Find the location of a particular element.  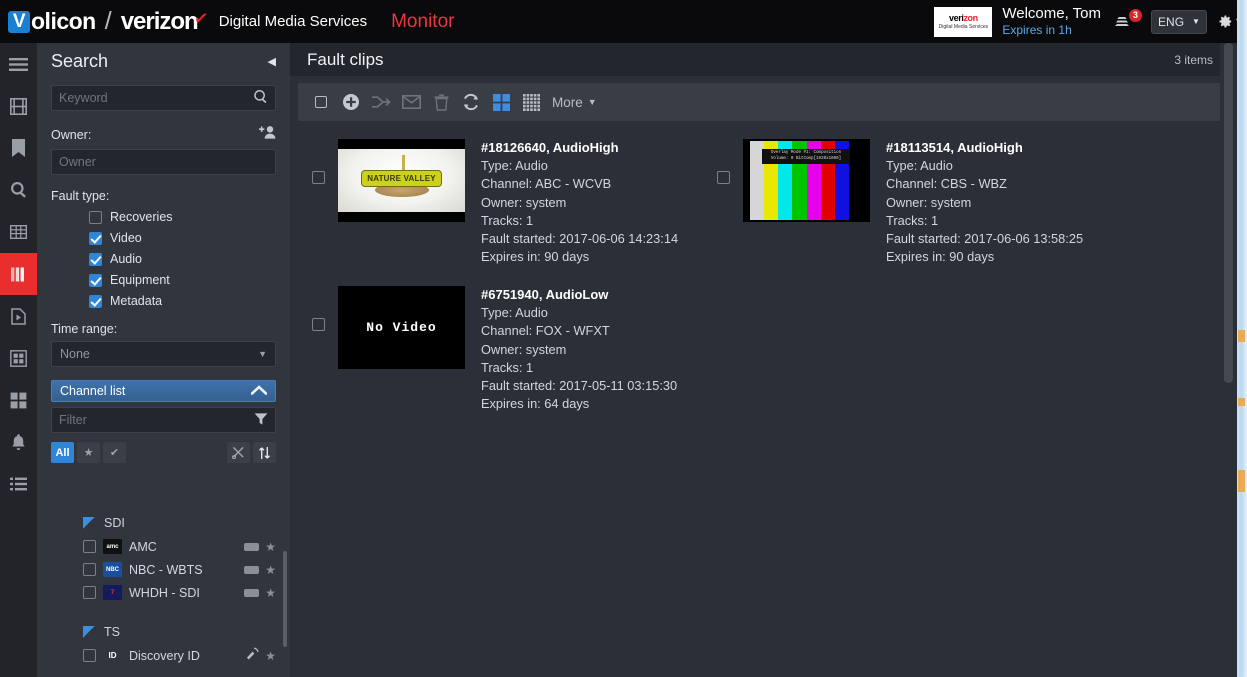

keyword-field is located at coordinates (163, 98).